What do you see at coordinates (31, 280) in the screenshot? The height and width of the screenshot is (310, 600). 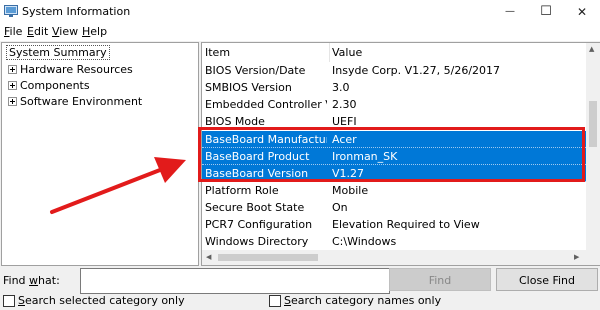 I see `find-what-label: Find what:` at bounding box center [31, 280].